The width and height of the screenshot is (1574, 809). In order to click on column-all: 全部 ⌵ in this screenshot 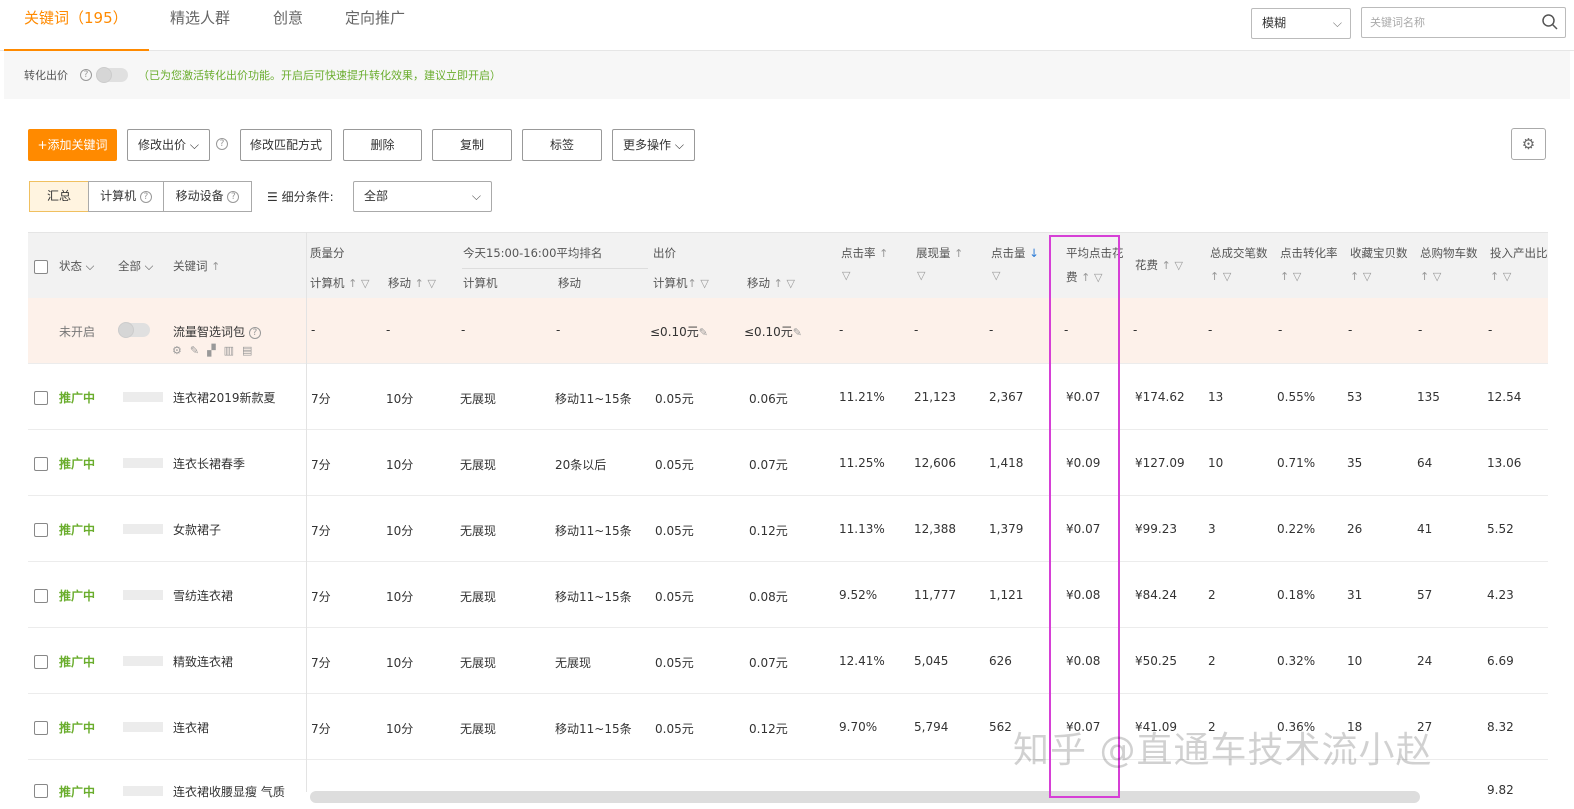, I will do `click(135, 266)`.